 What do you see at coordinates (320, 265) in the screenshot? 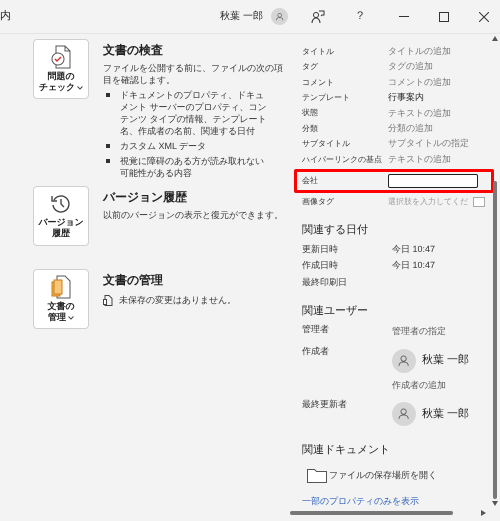
I see `date-label: 作成日時` at bounding box center [320, 265].